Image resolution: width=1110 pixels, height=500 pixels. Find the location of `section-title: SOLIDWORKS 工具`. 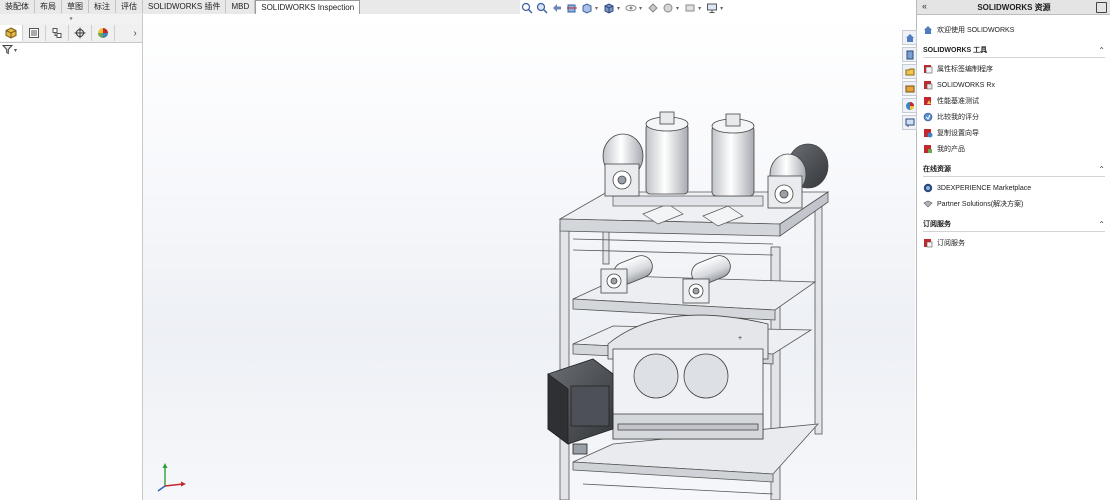

section-title: SOLIDWORKS 工具 is located at coordinates (955, 50).